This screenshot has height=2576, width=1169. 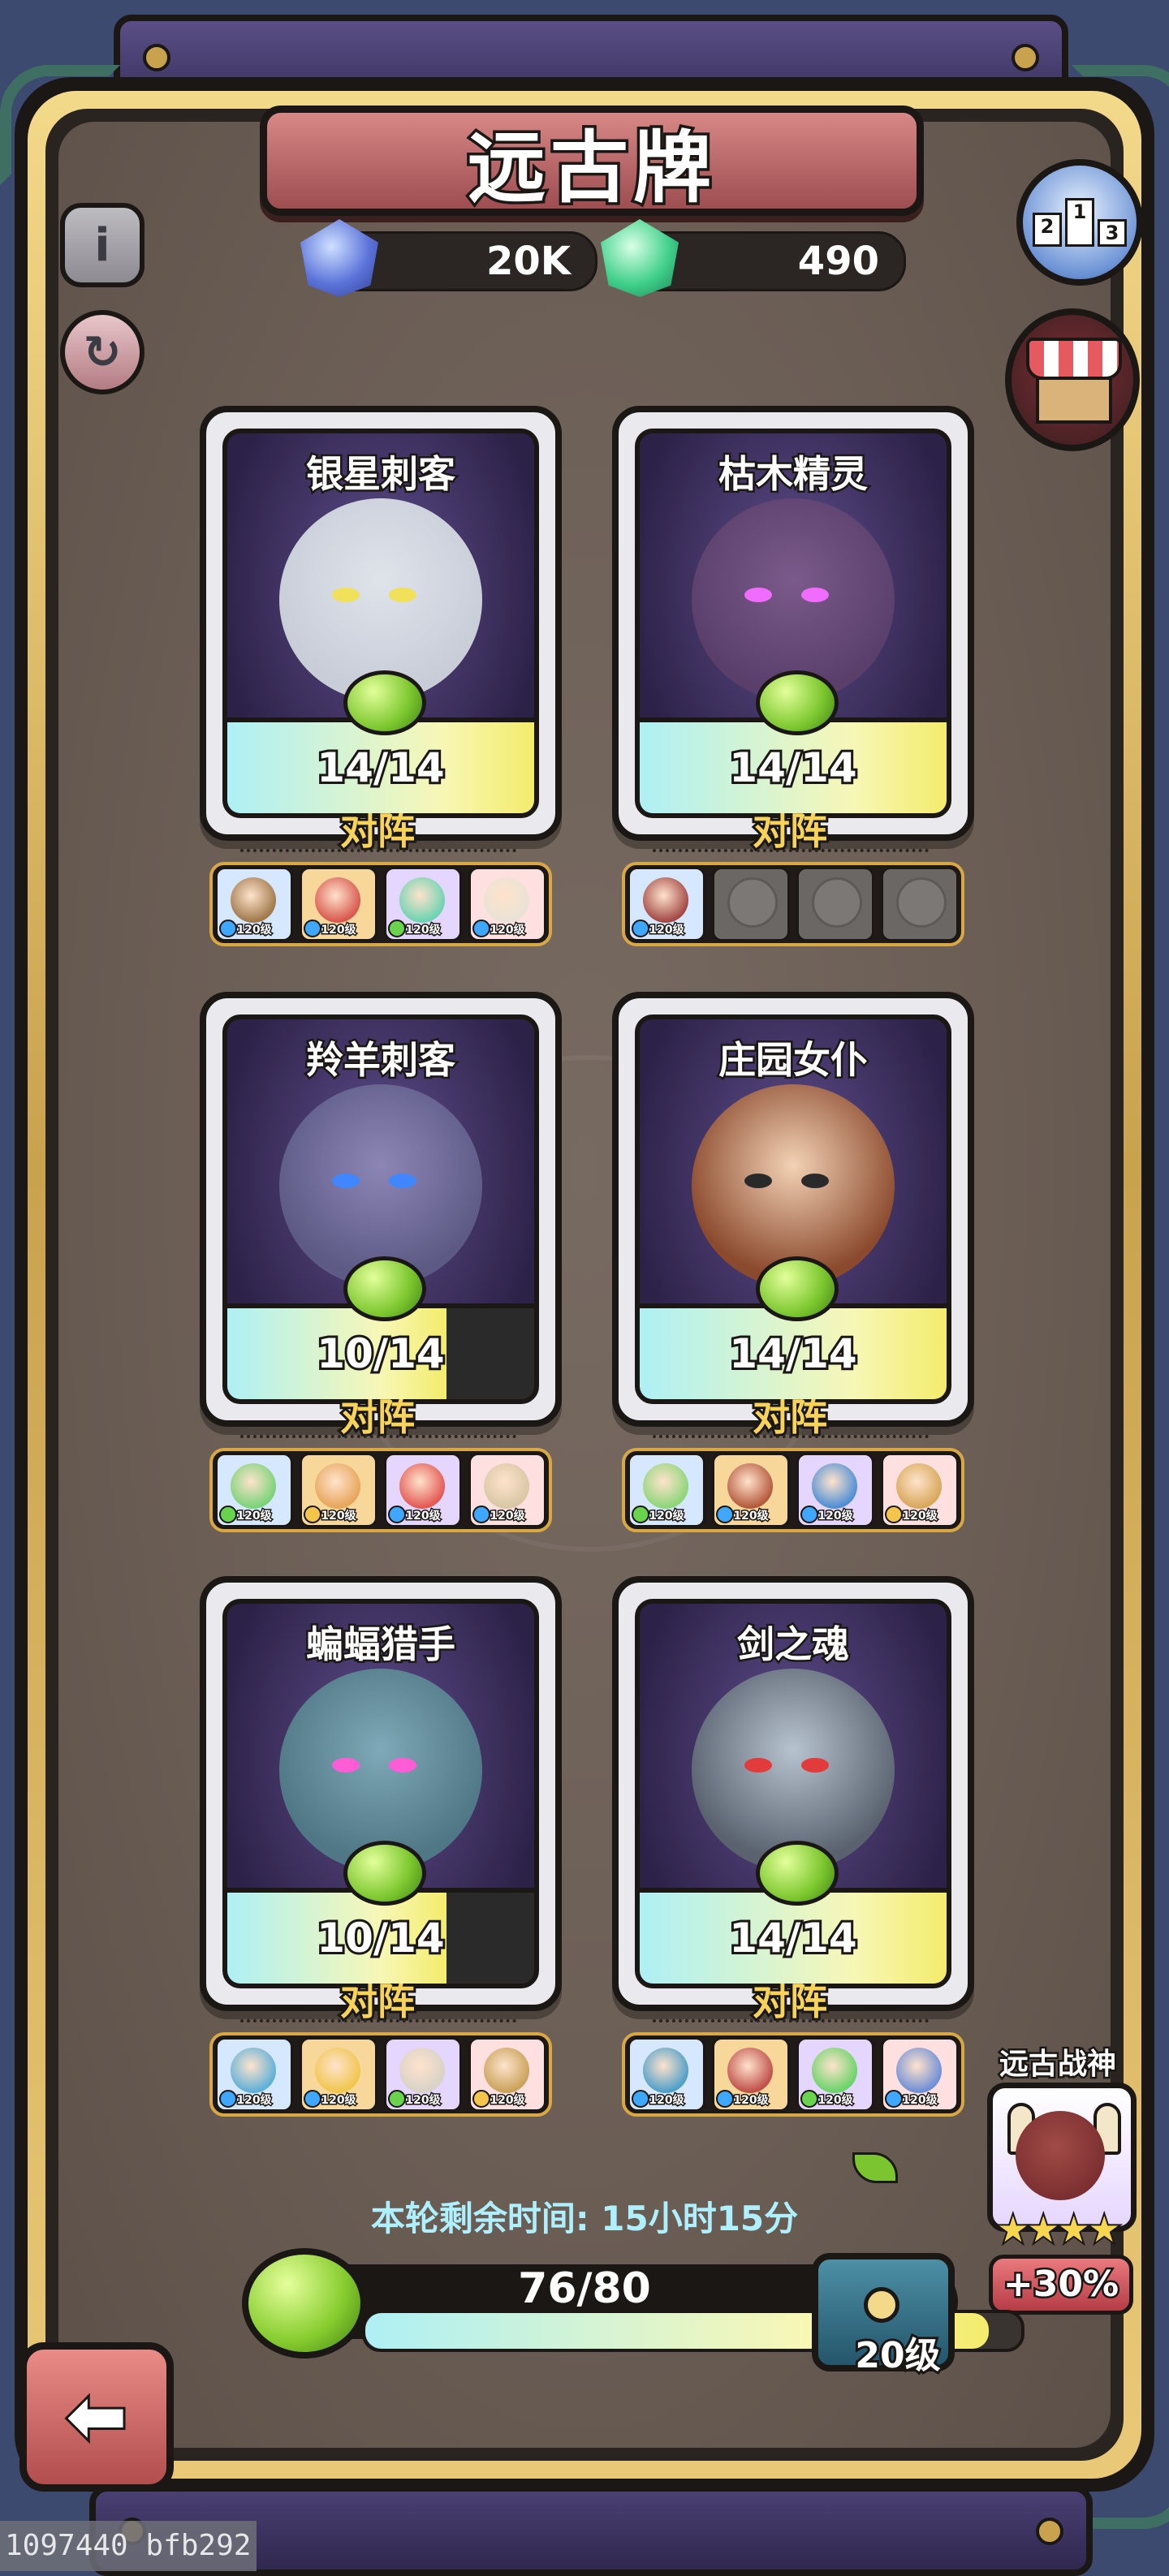 What do you see at coordinates (793, 1938) in the screenshot?
I see `card-progress-text: 14/14` at bounding box center [793, 1938].